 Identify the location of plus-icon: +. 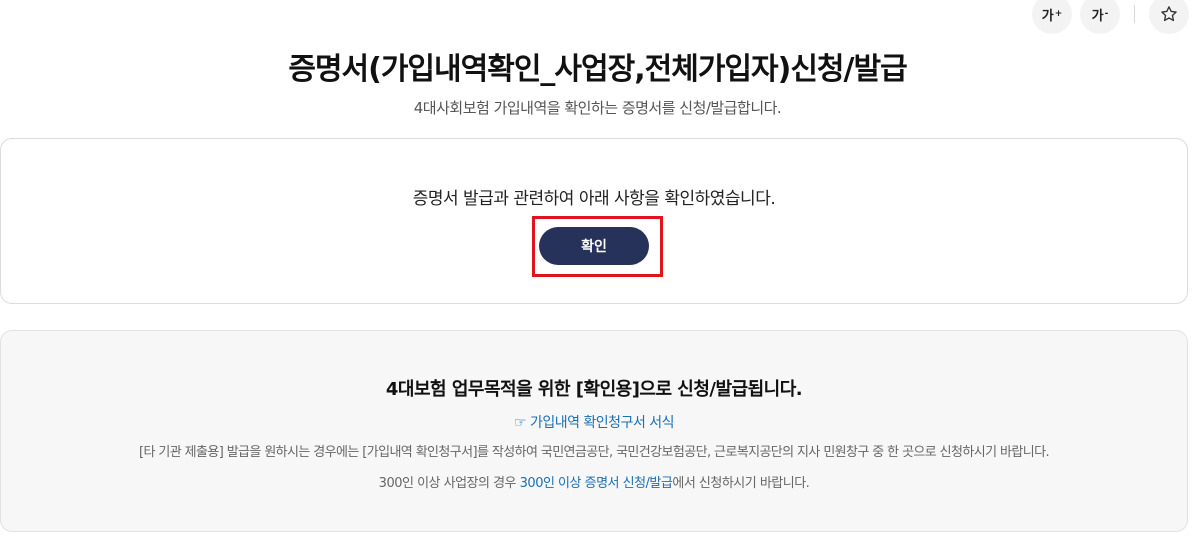
(1058, 14).